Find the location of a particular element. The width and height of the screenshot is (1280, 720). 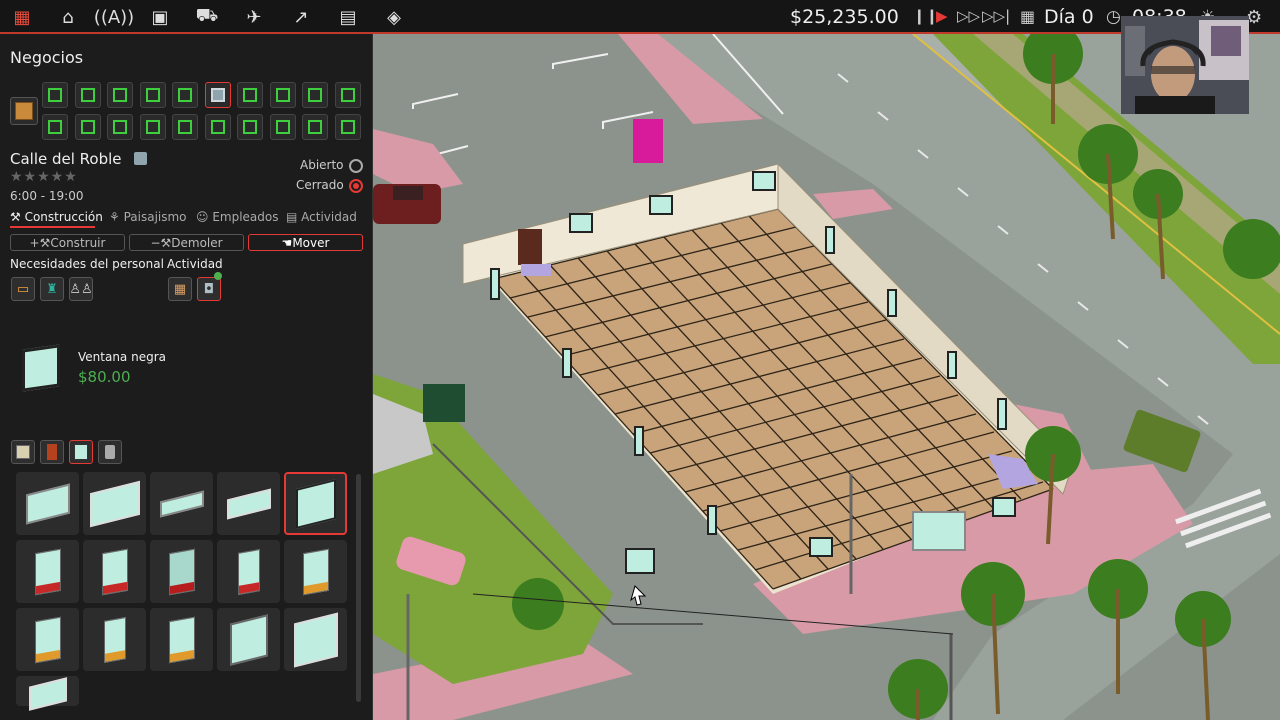

fast-forward-button: ▷▷ is located at coordinates (968, 16).